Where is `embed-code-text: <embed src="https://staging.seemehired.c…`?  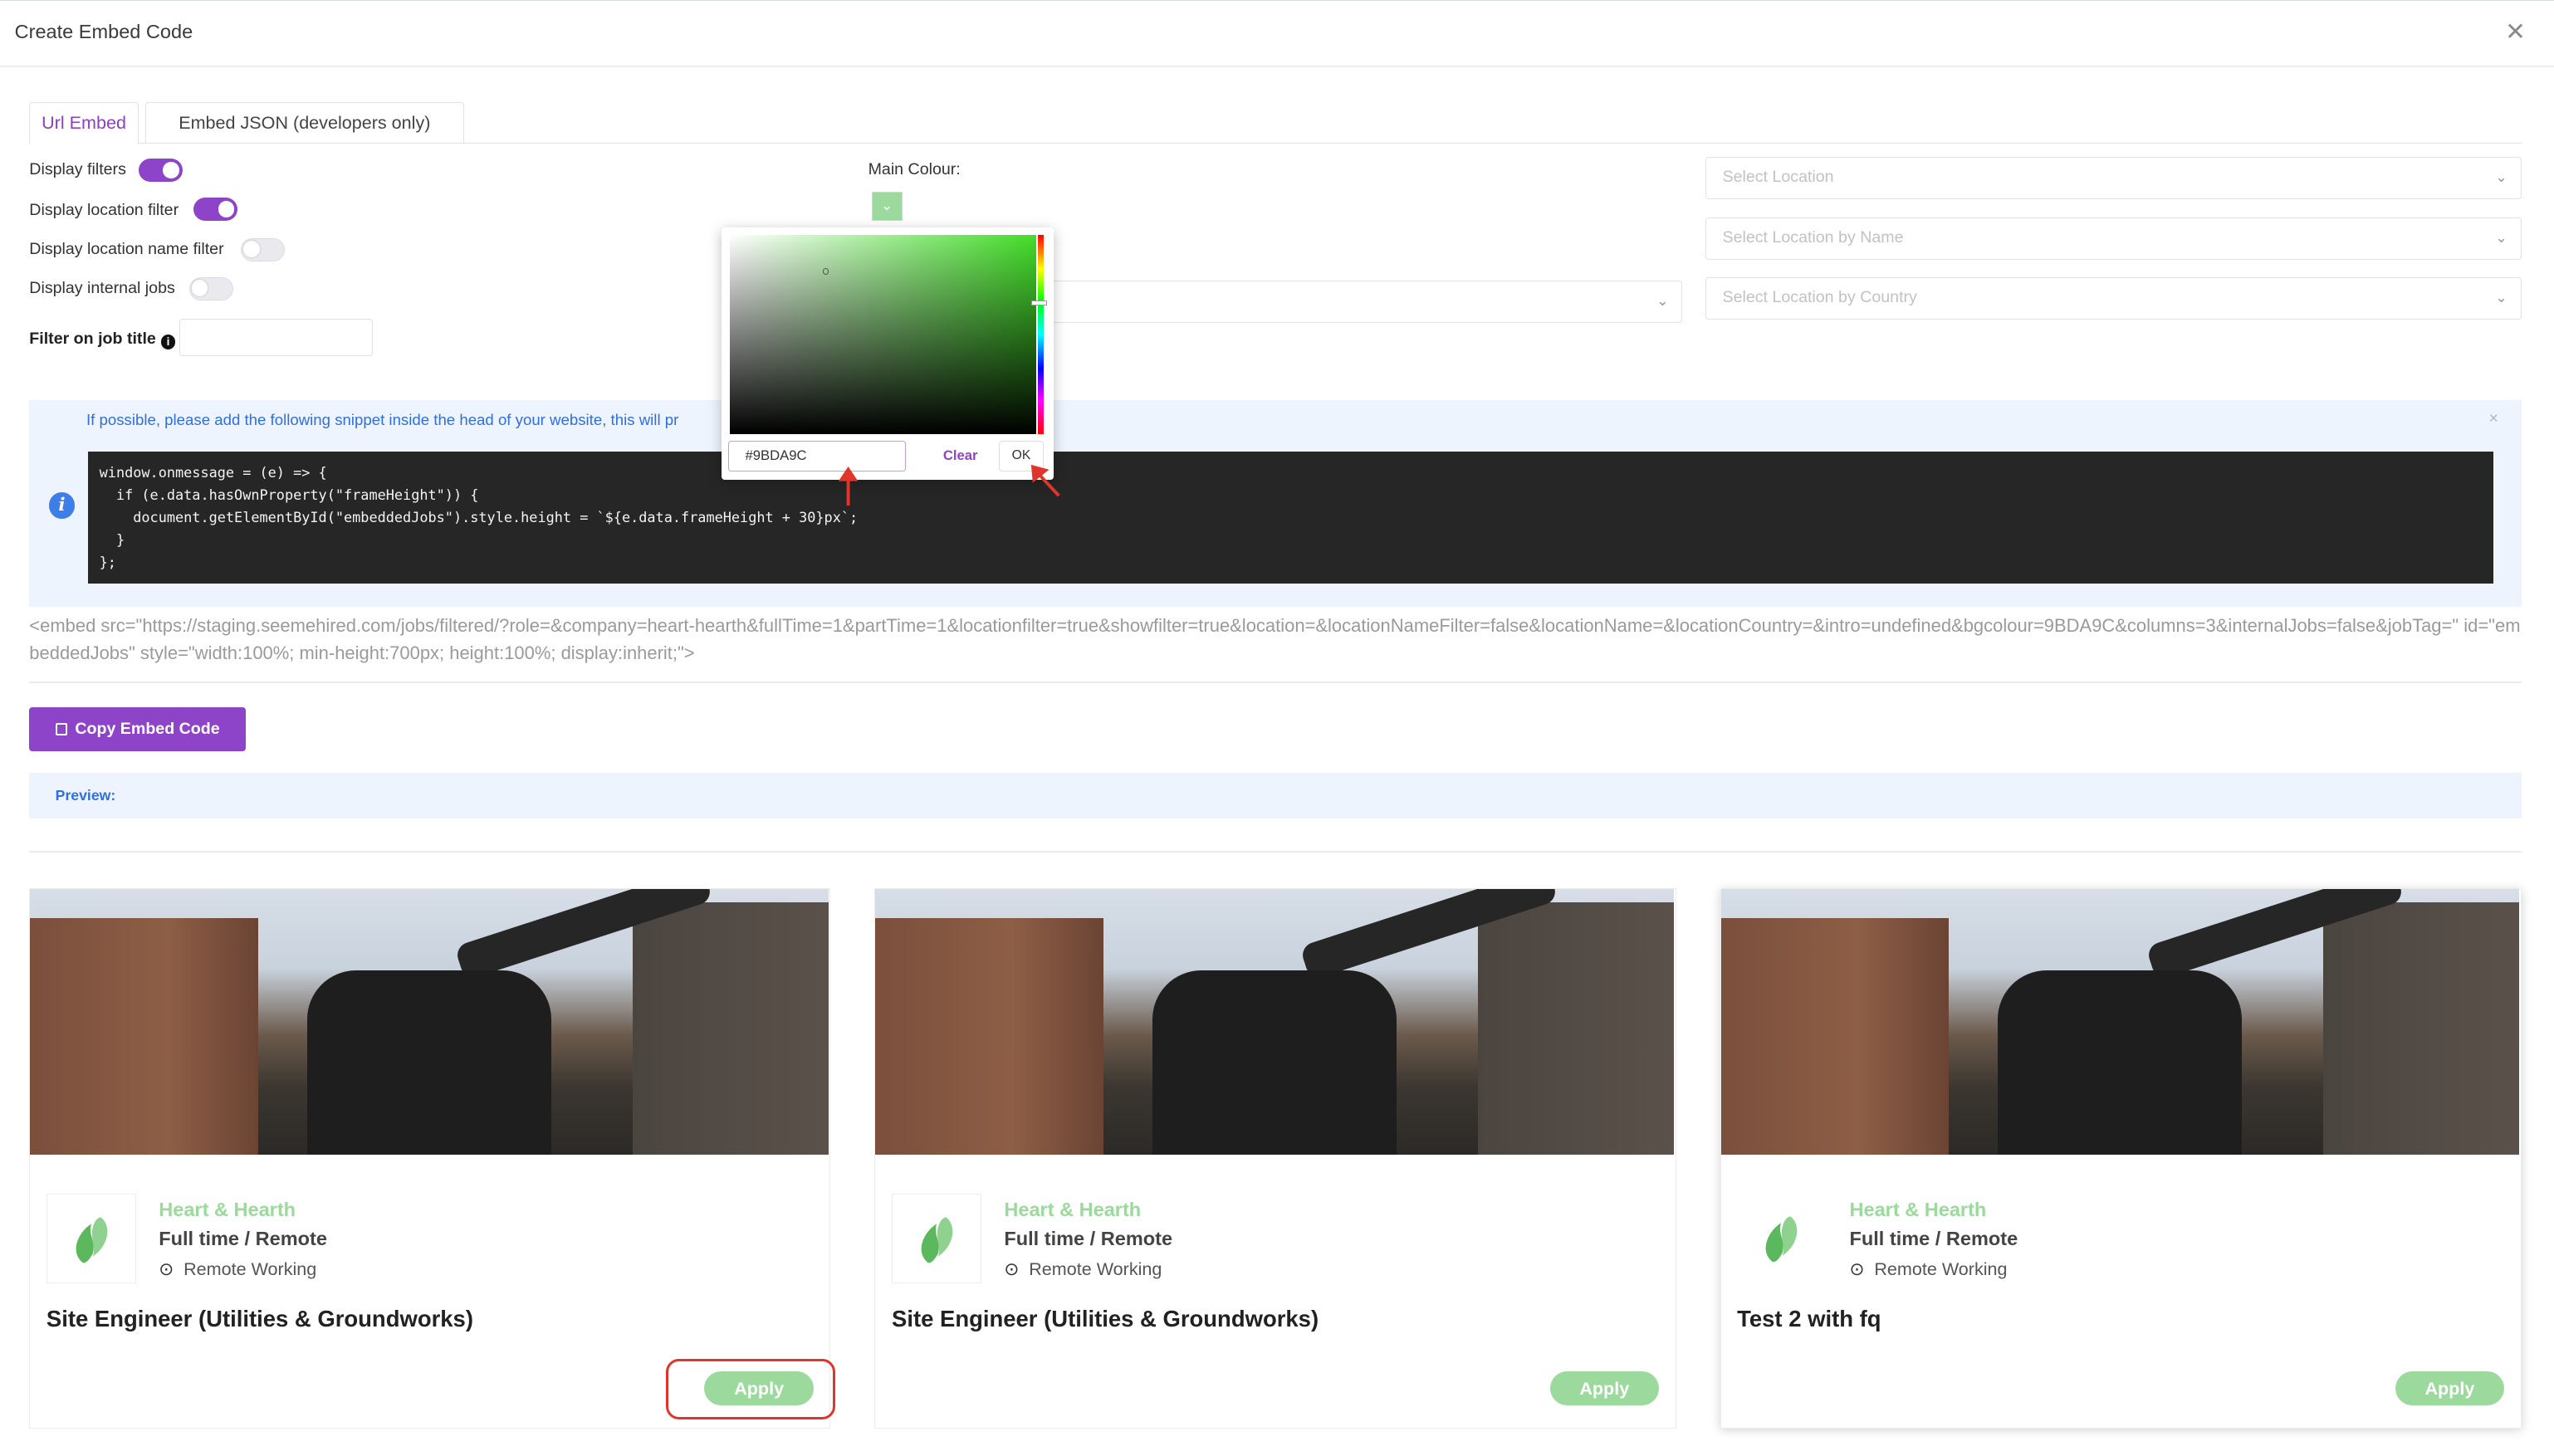
embed-code-text: <embed src="https://staging.seemehired.c… is located at coordinates (1275, 639).